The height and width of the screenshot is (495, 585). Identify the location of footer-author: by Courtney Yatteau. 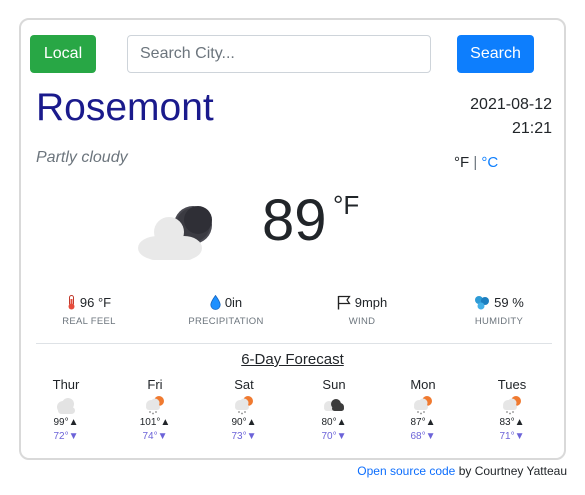
(511, 471).